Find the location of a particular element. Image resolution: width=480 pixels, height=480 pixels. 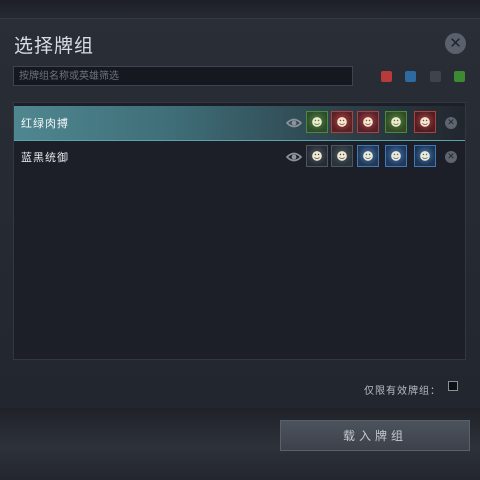

deck-name: 红绿肉搏 is located at coordinates (45, 123).